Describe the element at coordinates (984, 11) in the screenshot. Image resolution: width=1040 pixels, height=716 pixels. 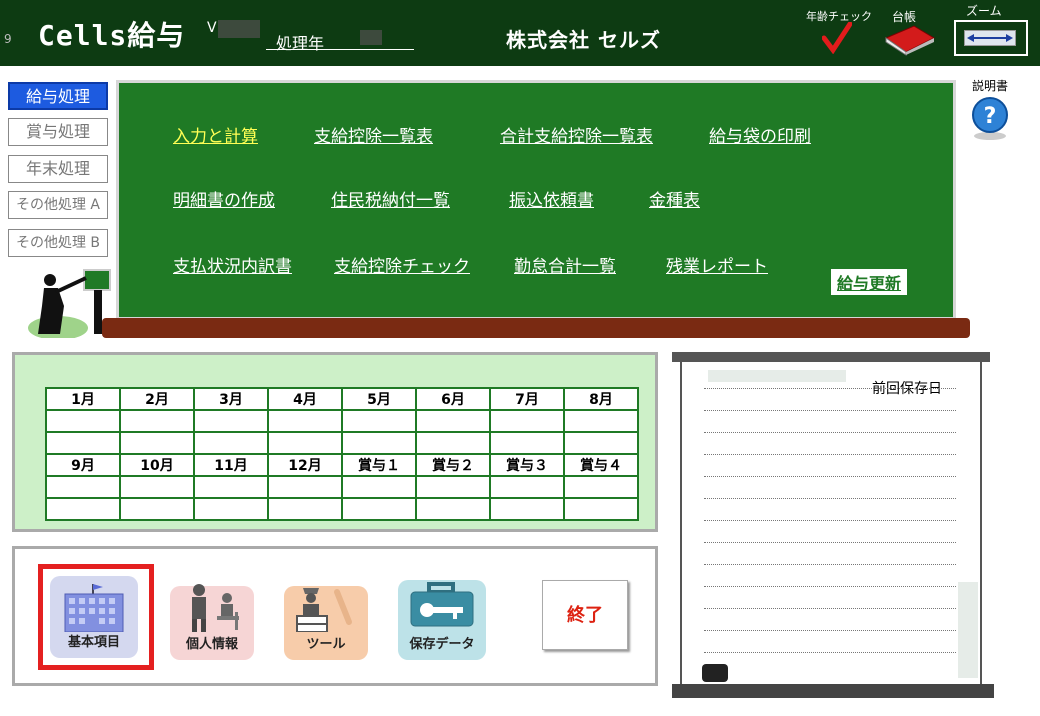
I see `zoom-label: ズーム` at that location.